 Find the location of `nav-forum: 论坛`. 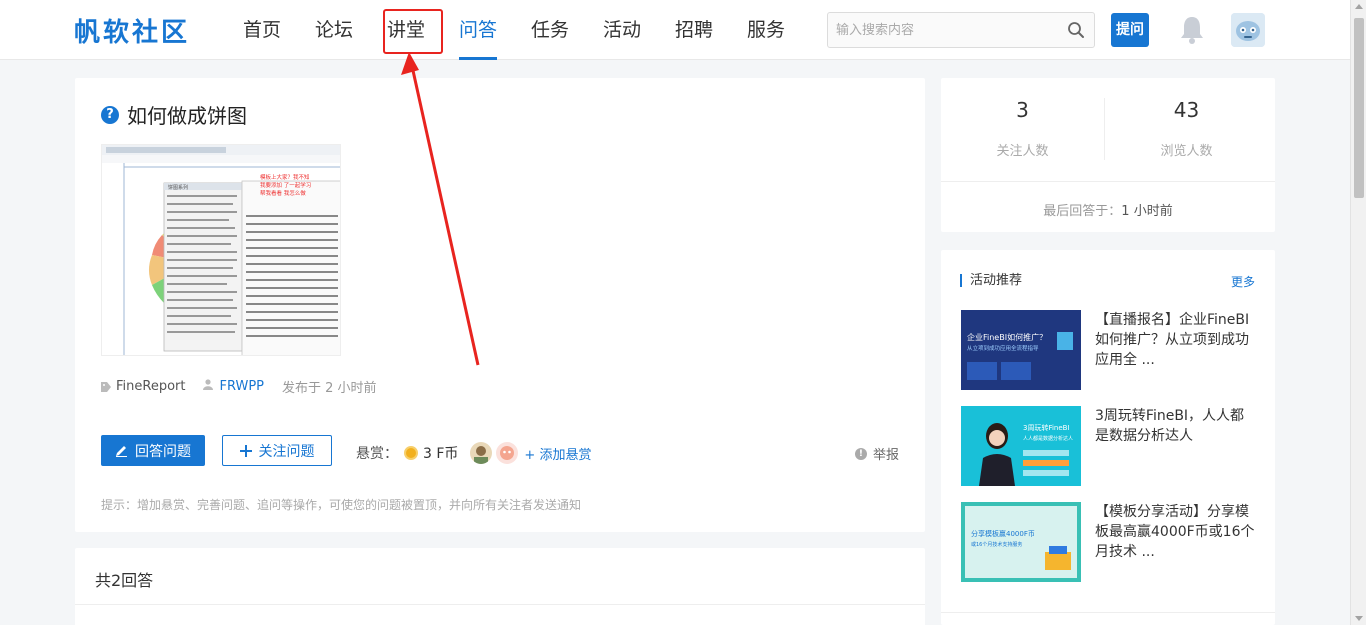

nav-forum: 论坛 is located at coordinates (334, 30).